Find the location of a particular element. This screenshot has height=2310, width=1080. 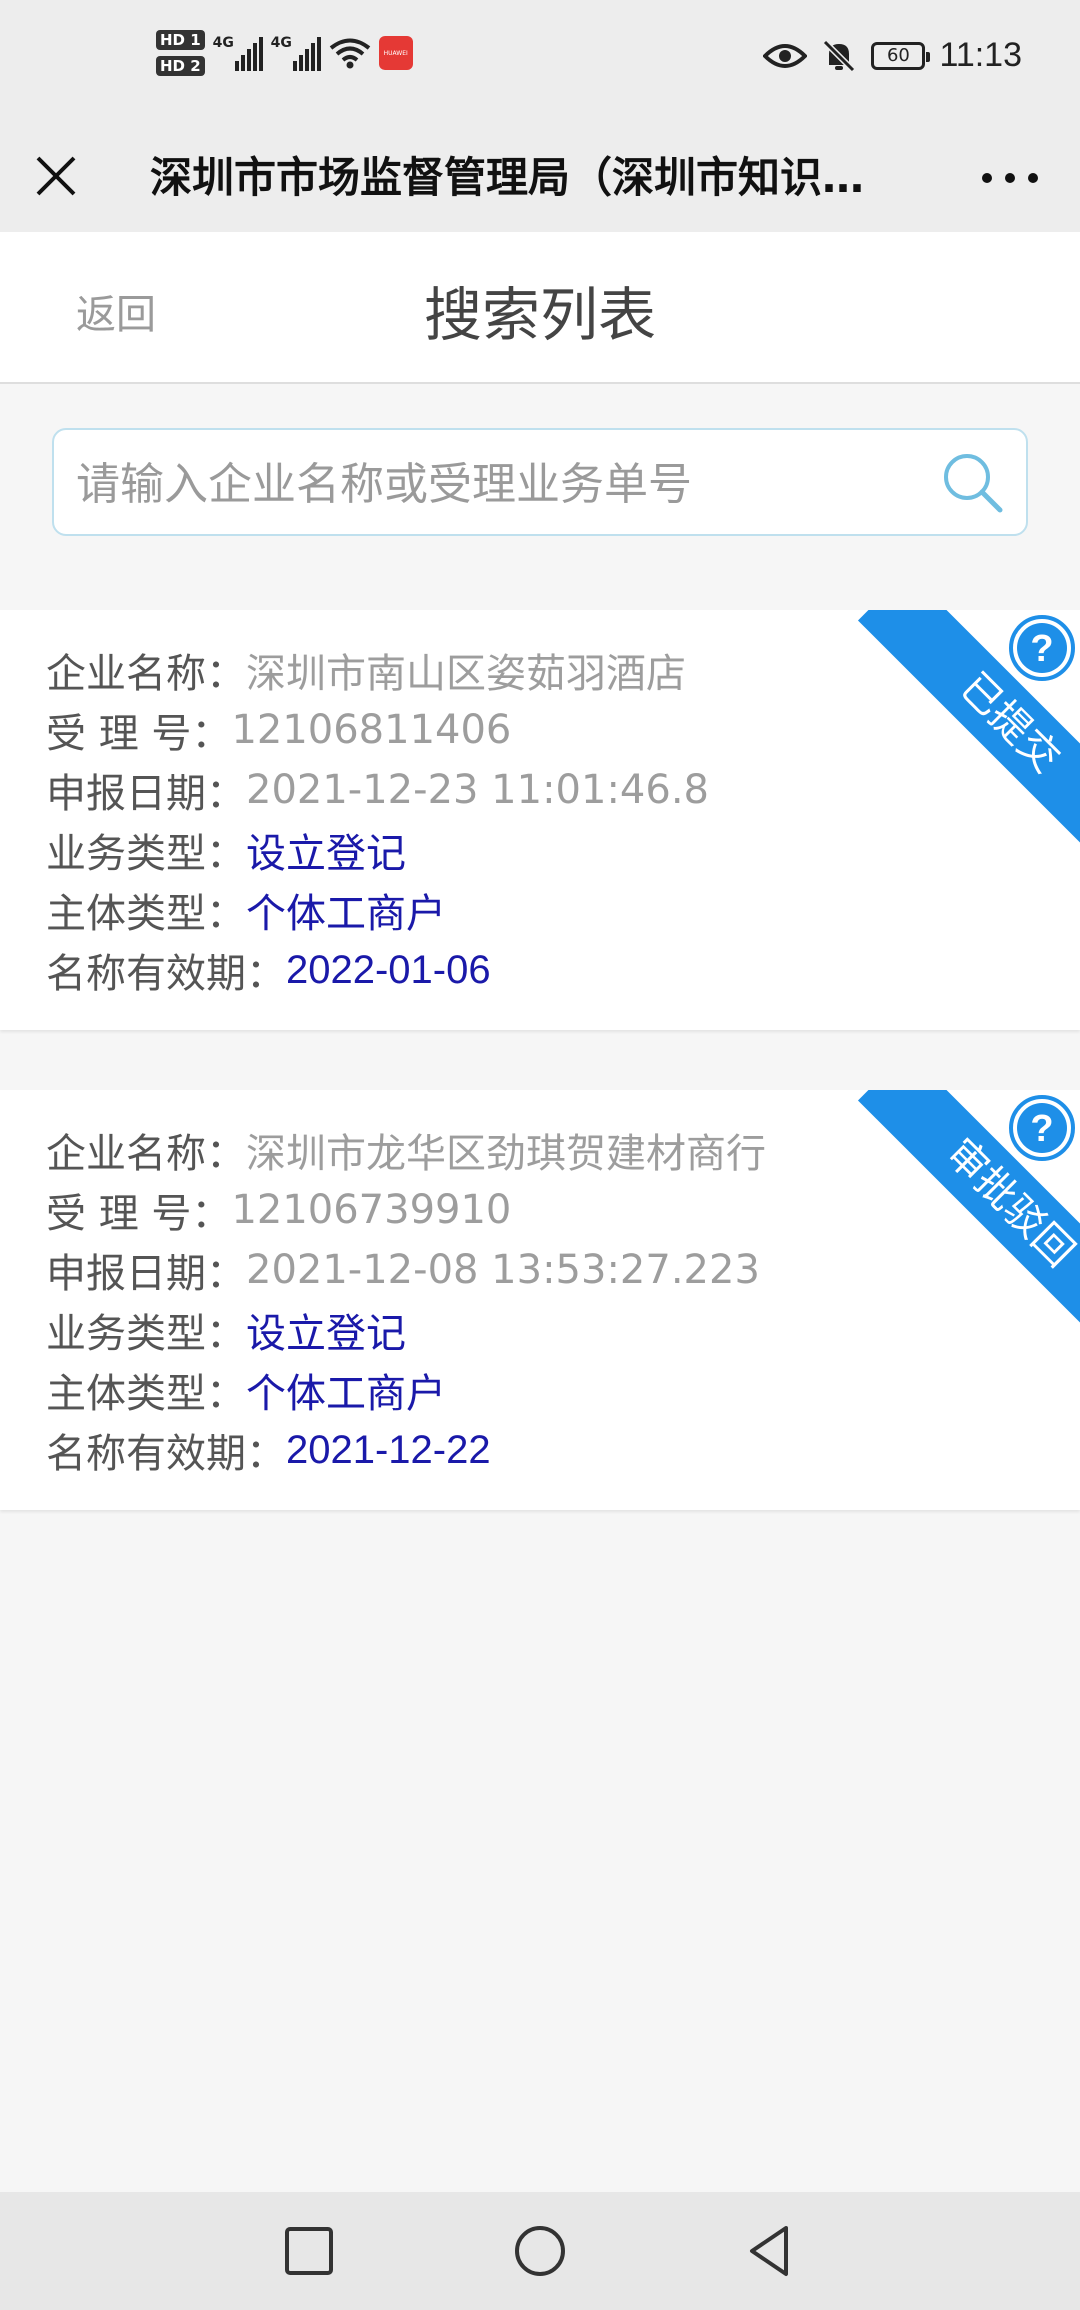

report-date-row: 申报日期： 2021-12-08 13:53:27.223 is located at coordinates (406, 1270).